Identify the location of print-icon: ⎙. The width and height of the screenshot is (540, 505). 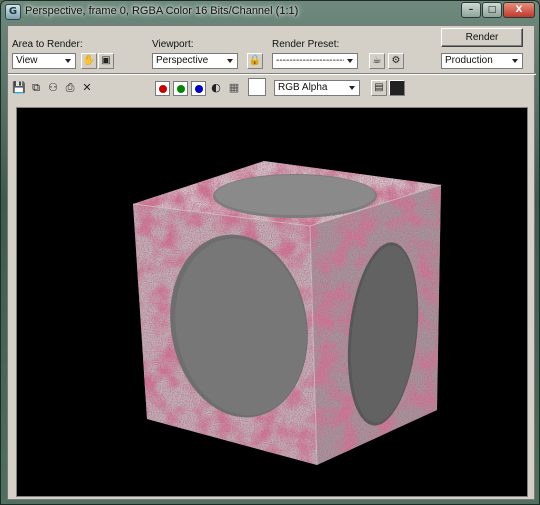
(70, 88).